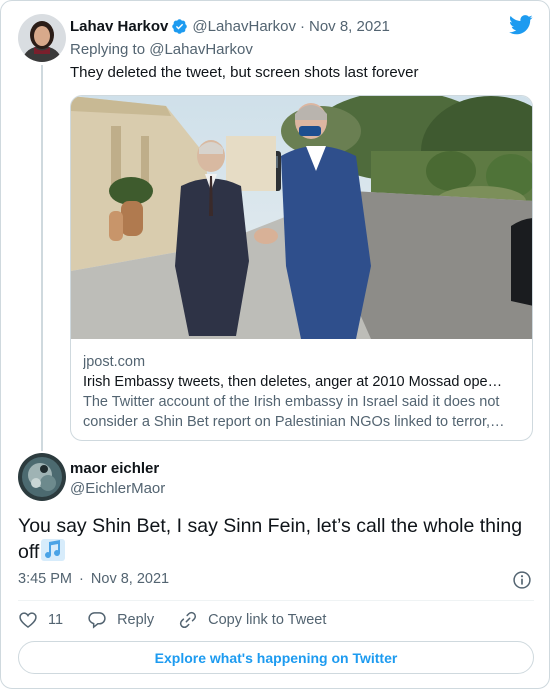 This screenshot has width=550, height=689. I want to click on copy-link-button: Copy link to Tweet, so click(252, 620).